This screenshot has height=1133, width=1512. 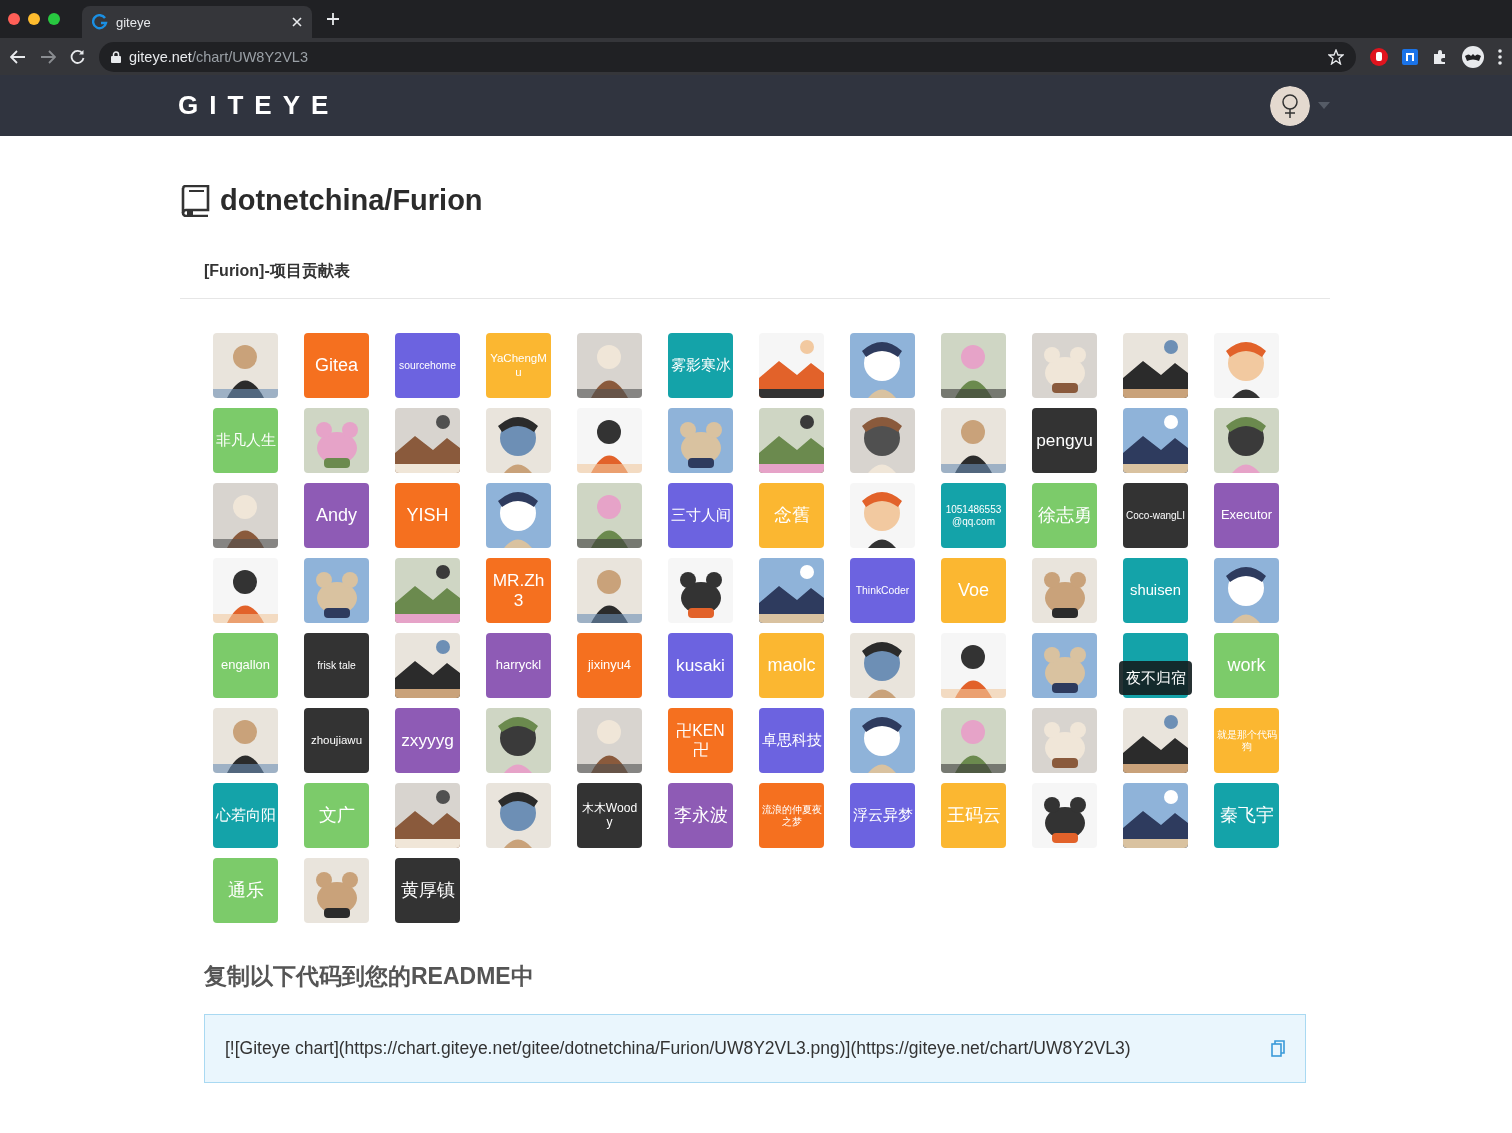 I want to click on avatar-tile: YISH, so click(x=427, y=515).